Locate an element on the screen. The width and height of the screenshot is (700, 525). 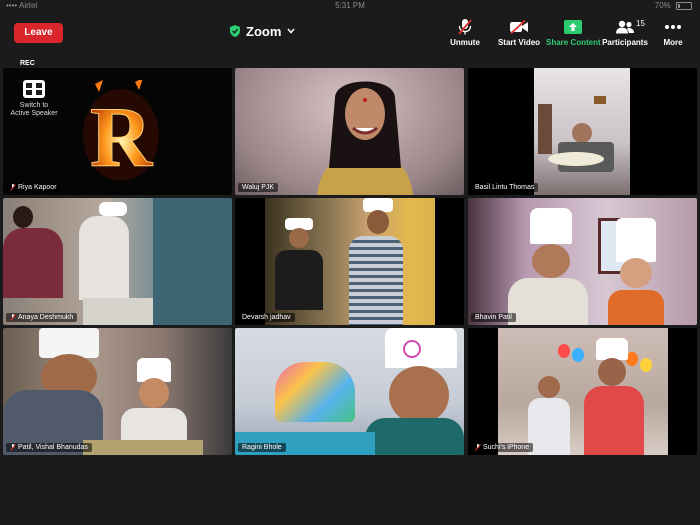
video-tile-waluj-pjk: Waluj PJK is located at coordinates (349, 131).